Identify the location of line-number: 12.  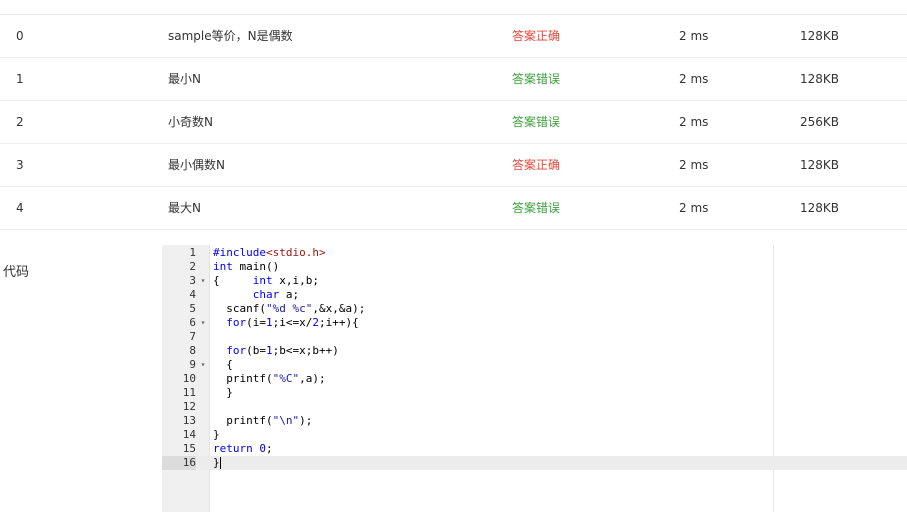
(189, 406).